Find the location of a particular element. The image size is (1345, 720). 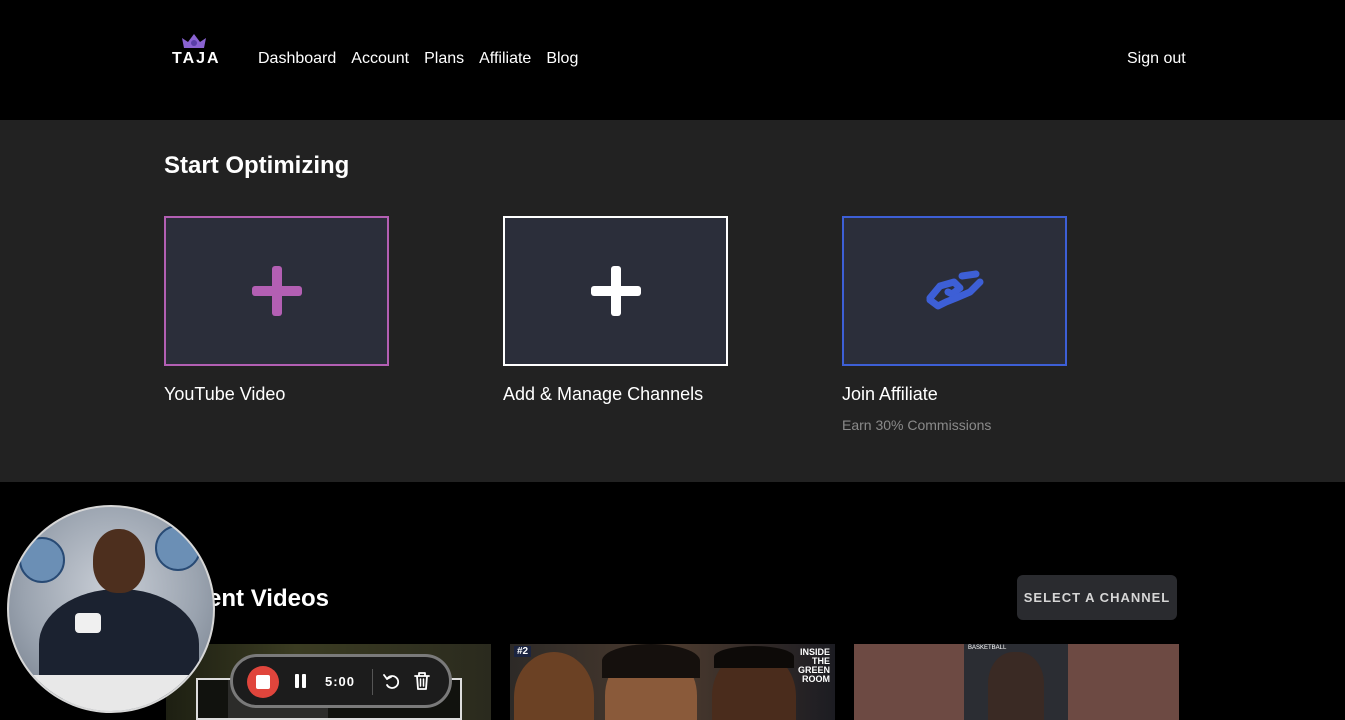

nav-plans: Plans is located at coordinates (444, 59).